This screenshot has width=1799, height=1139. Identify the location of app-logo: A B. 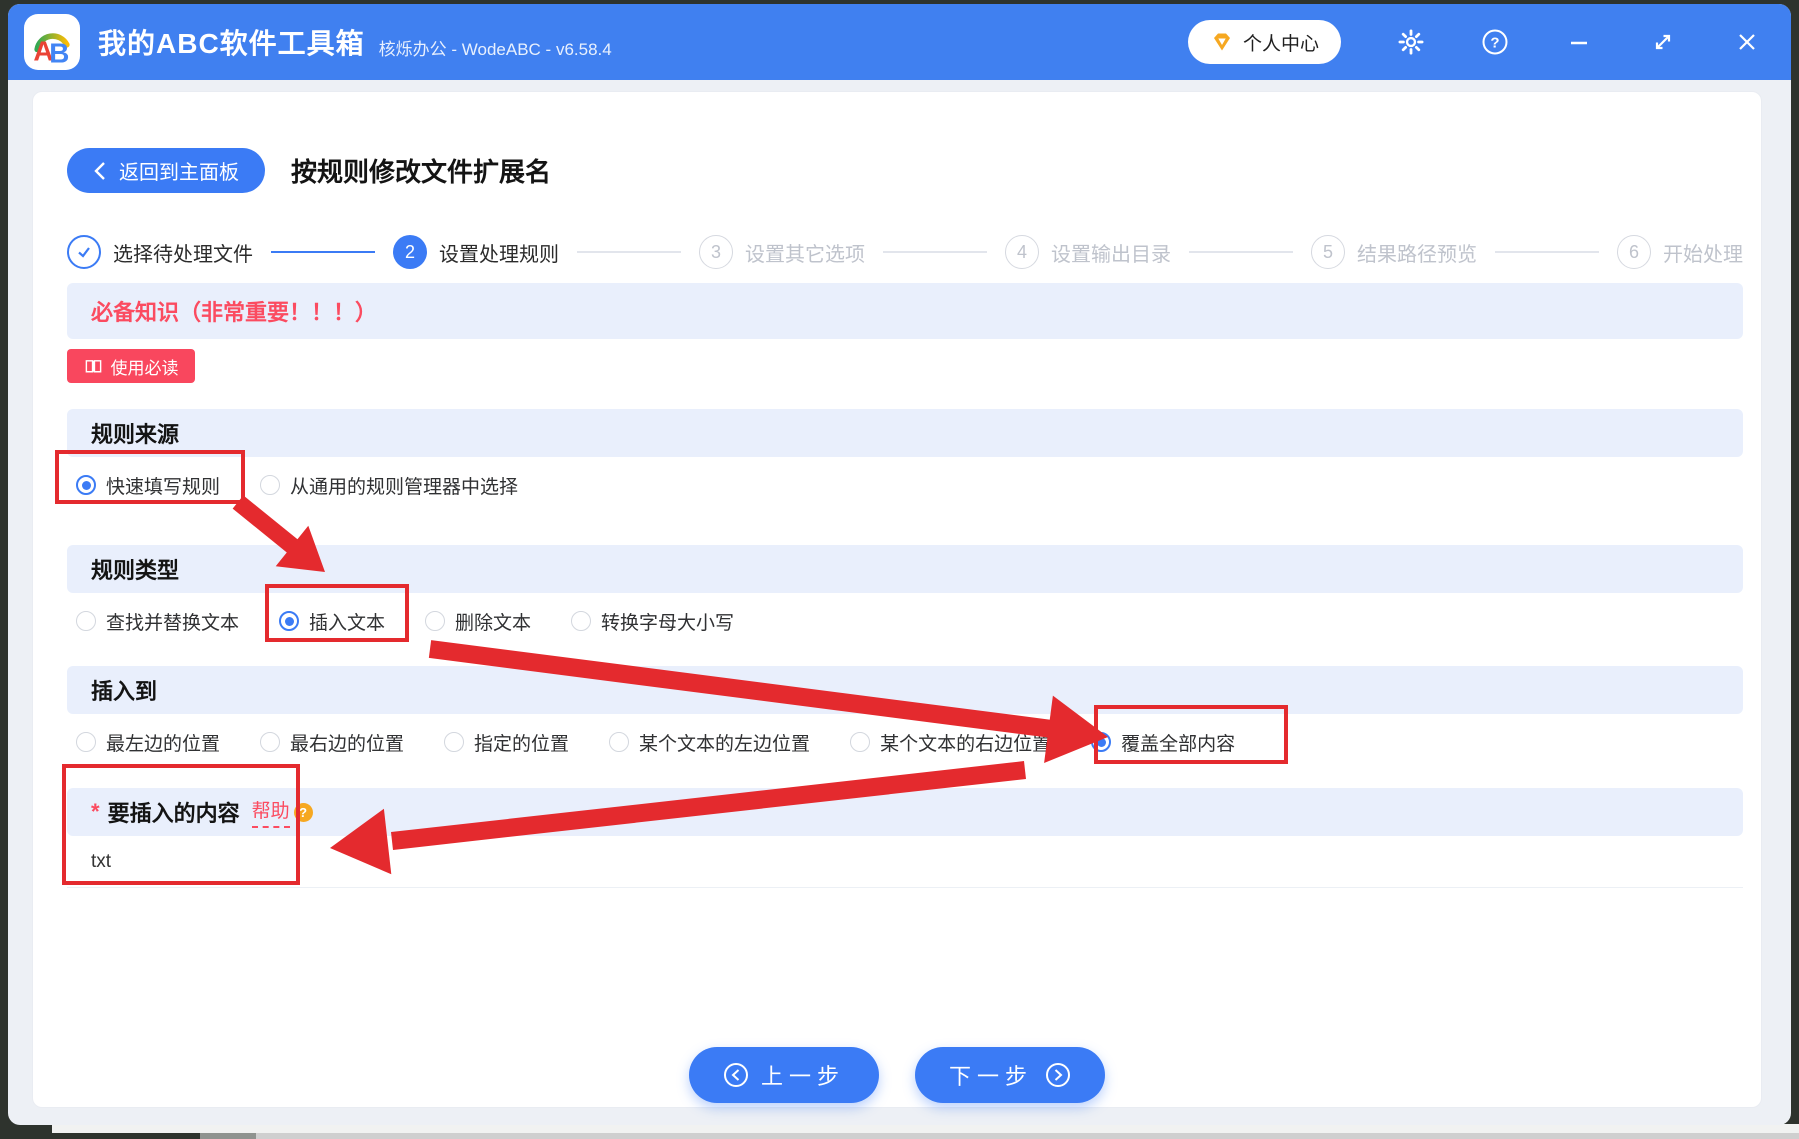
(52, 42).